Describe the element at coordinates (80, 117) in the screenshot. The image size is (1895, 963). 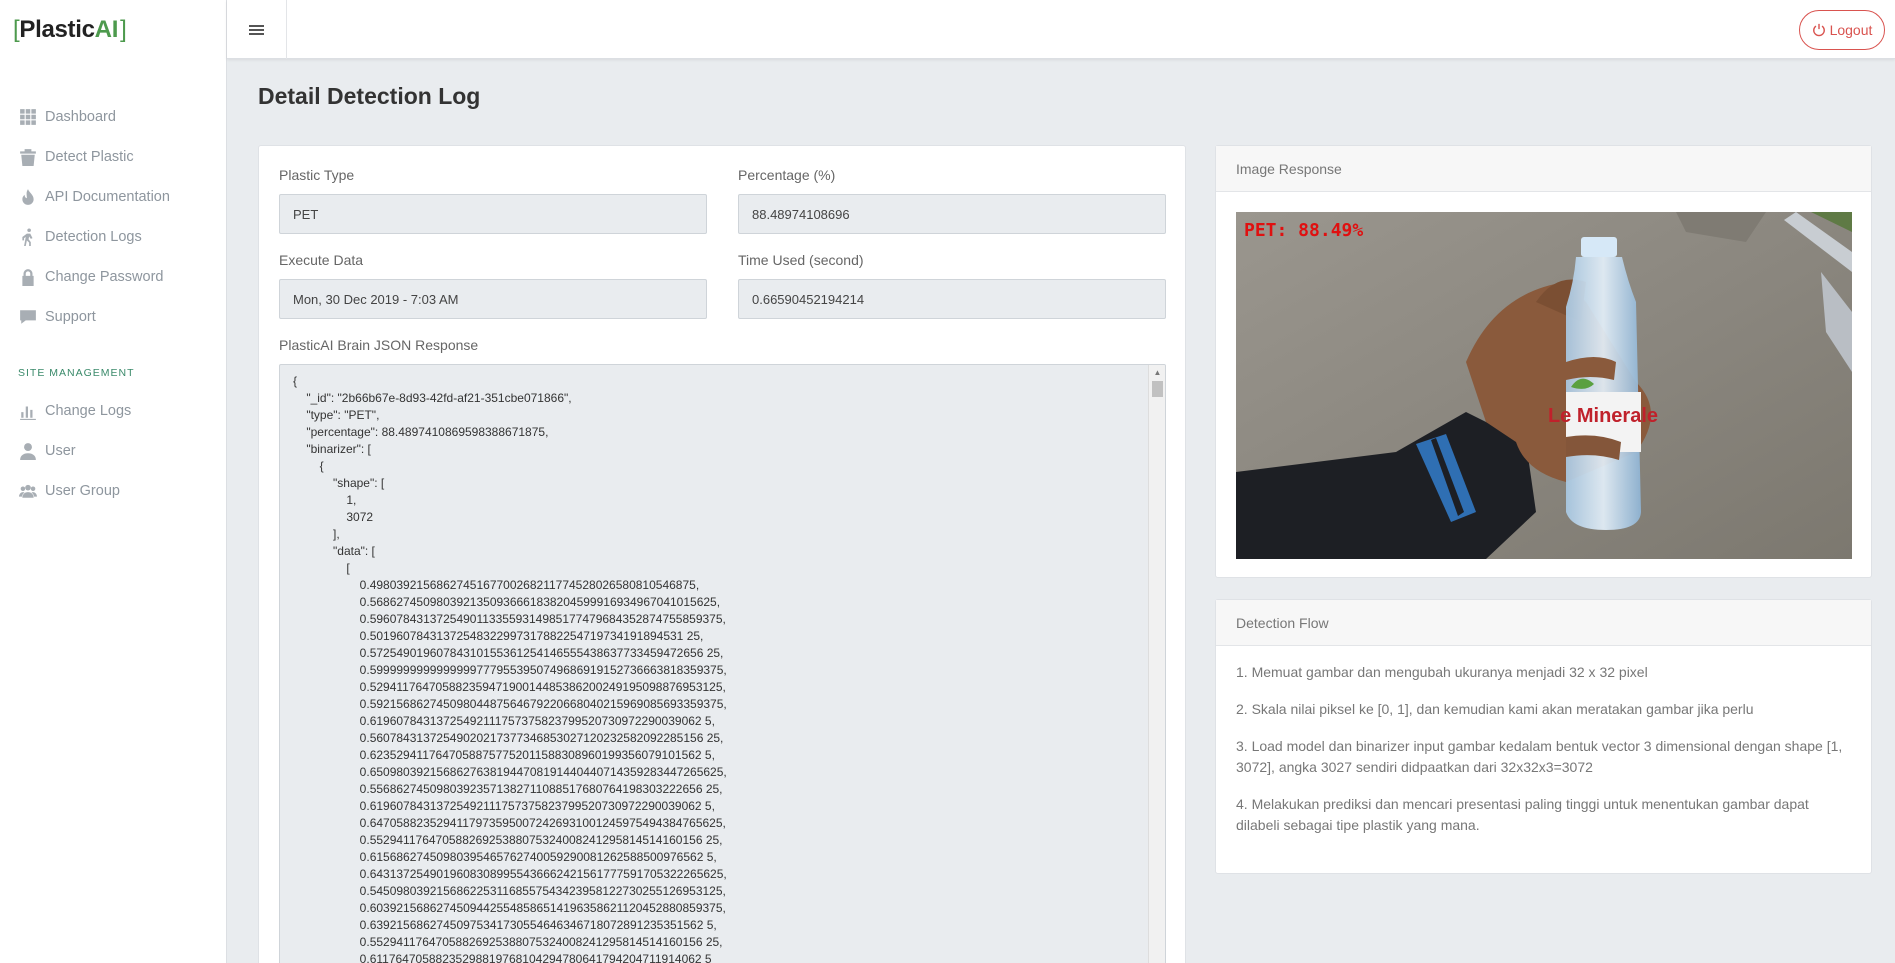
I see `sidebar-item-label: Dashboard` at that location.